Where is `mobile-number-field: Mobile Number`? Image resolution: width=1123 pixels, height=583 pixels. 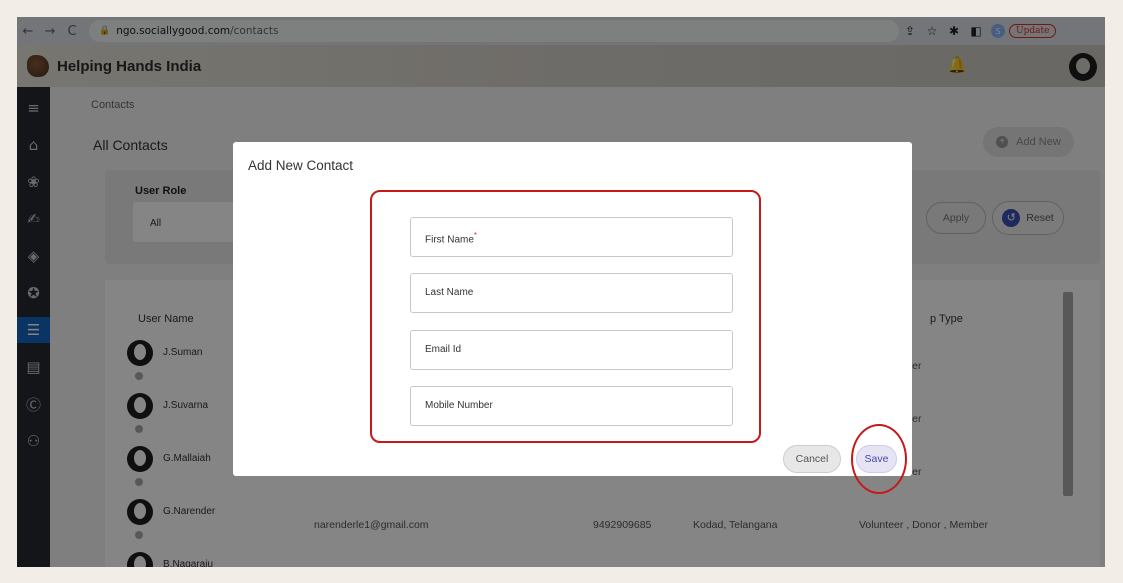
mobile-number-field: Mobile Number is located at coordinates (571, 406).